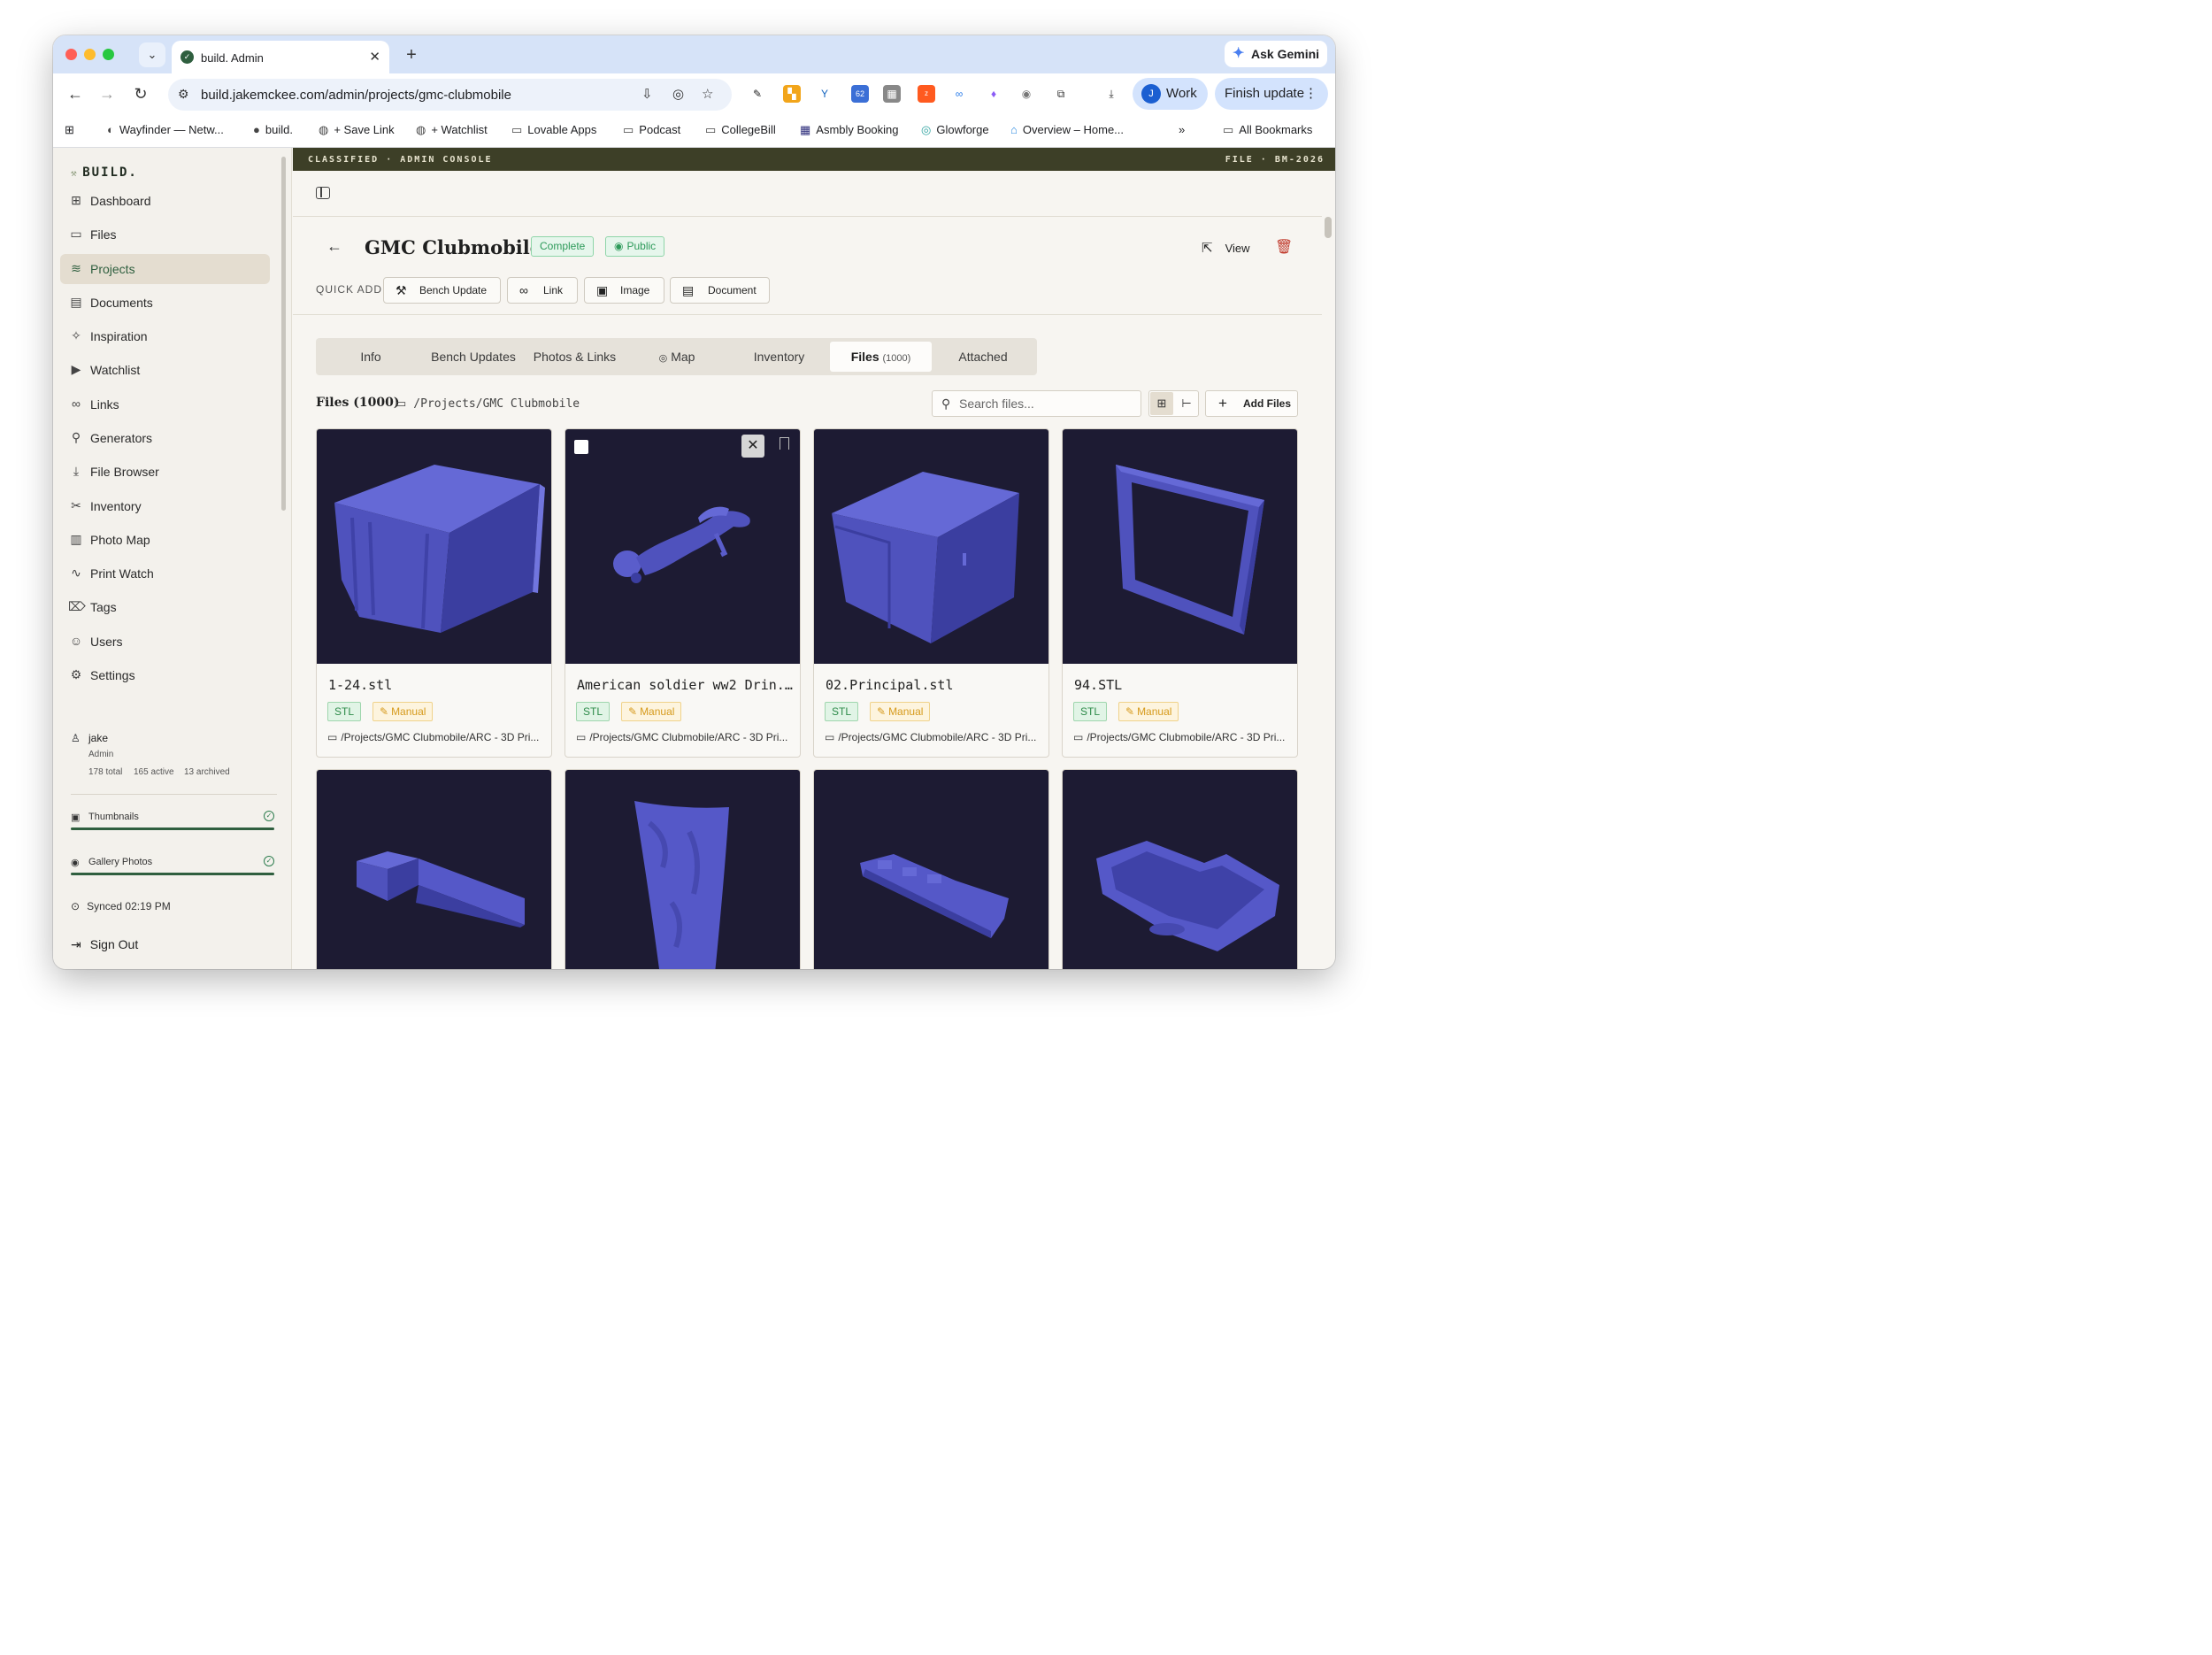  Describe the element at coordinates (581, 447) in the screenshot. I see `select-checkbox` at that location.